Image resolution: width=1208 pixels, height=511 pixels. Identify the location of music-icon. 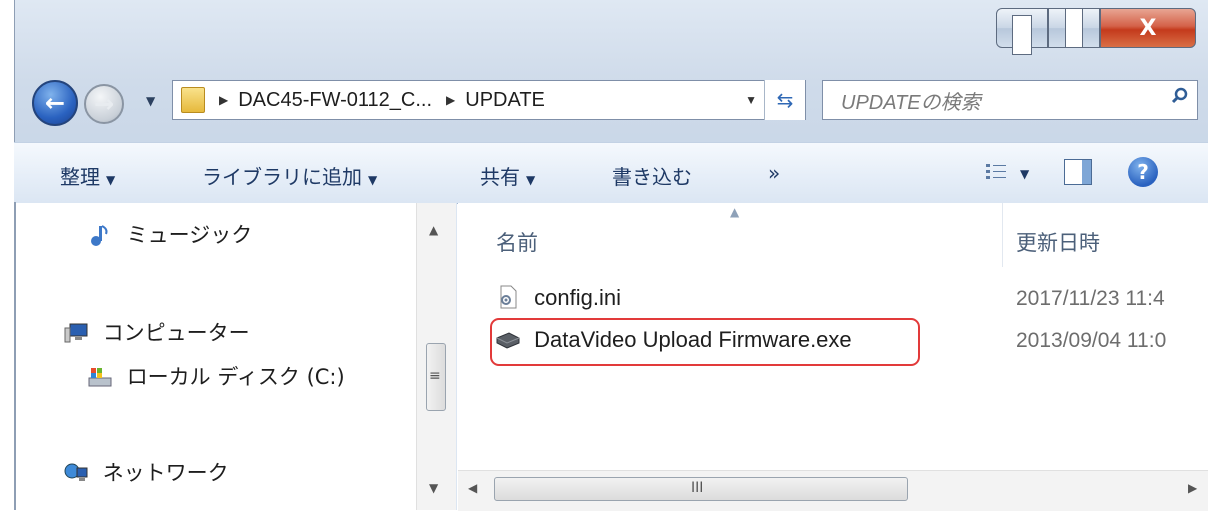
(99, 235).